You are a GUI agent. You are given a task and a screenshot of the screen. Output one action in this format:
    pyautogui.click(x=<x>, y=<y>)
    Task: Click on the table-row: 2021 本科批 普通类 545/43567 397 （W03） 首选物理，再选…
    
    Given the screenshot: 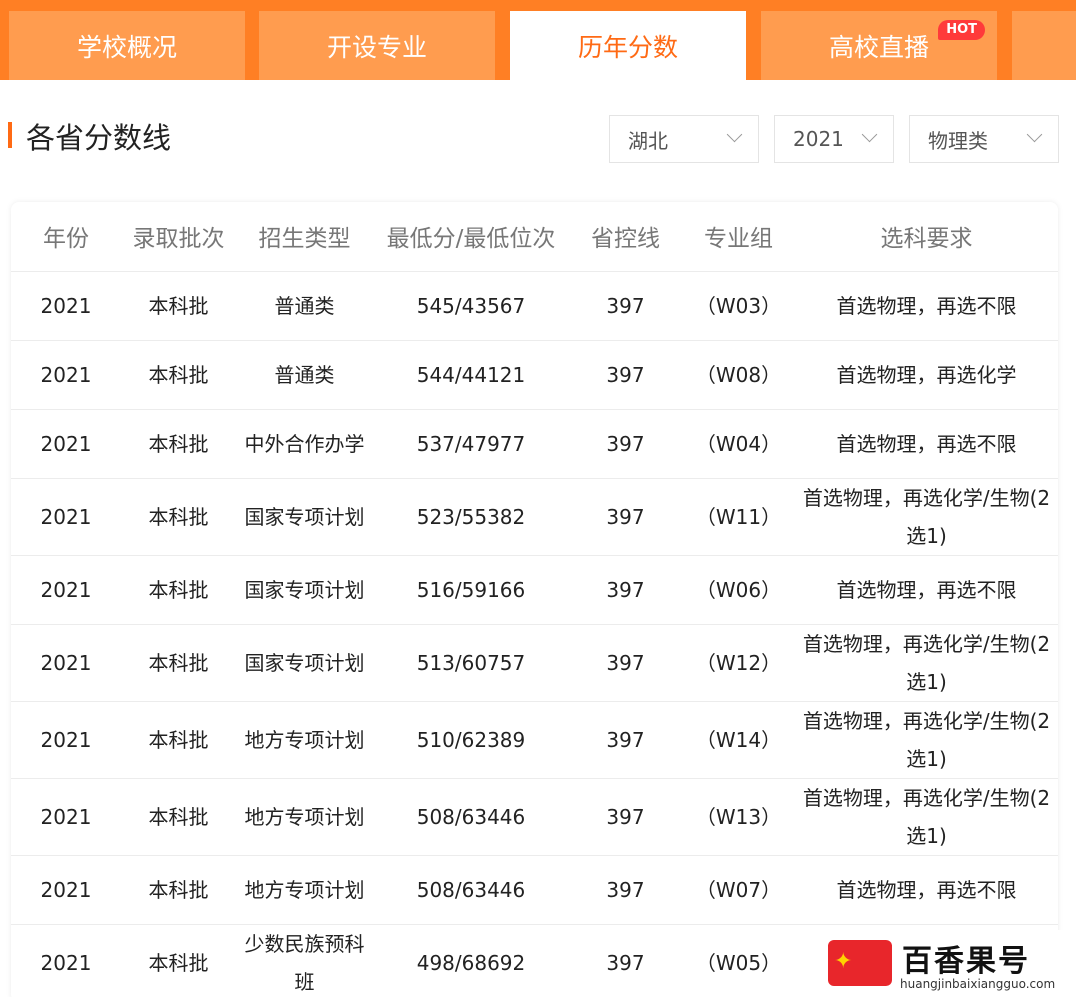 What is the action you would take?
    pyautogui.click(x=534, y=306)
    